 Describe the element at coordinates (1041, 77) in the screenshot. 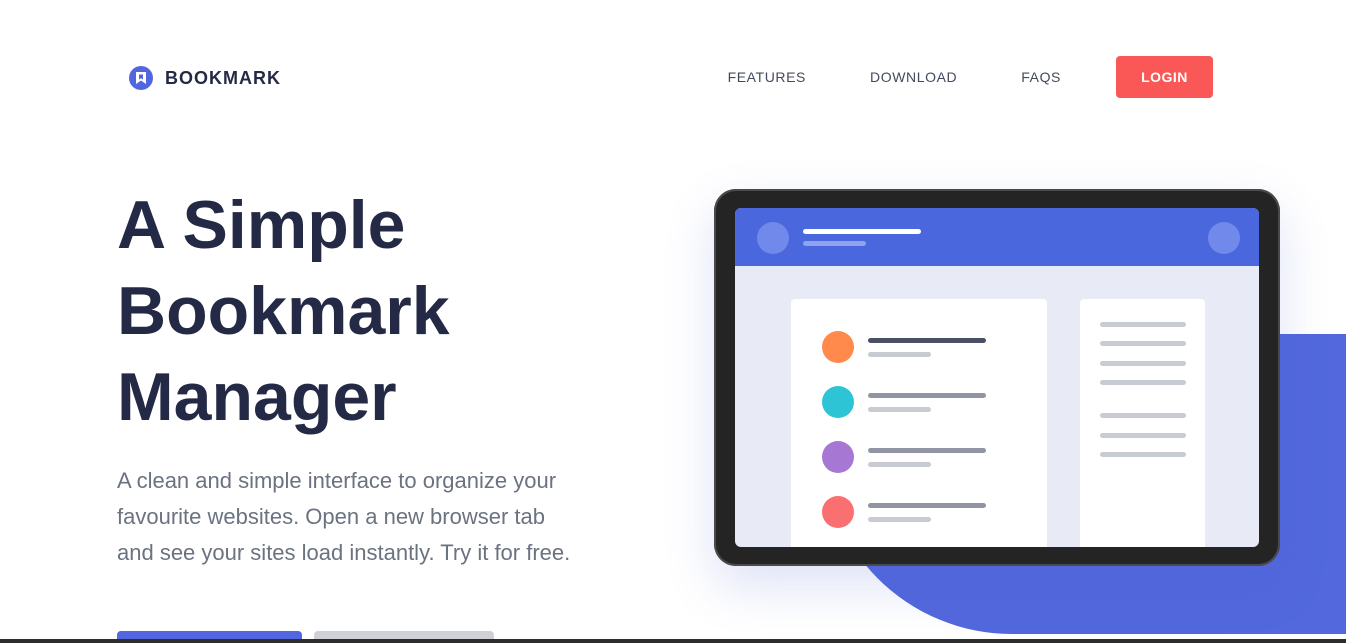

I see `nav-link-faqs: FAQS` at that location.